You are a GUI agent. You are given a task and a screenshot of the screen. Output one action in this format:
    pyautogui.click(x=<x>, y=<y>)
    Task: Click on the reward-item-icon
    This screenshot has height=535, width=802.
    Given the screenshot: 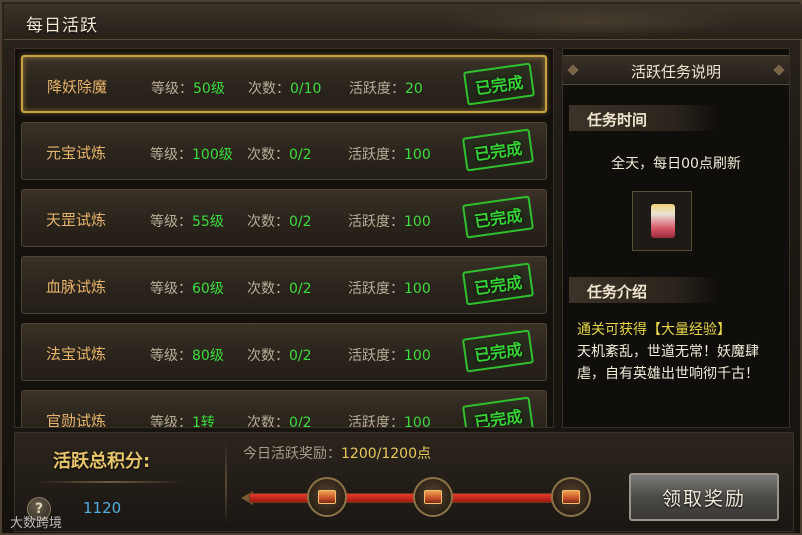 What is the action you would take?
    pyautogui.click(x=663, y=221)
    